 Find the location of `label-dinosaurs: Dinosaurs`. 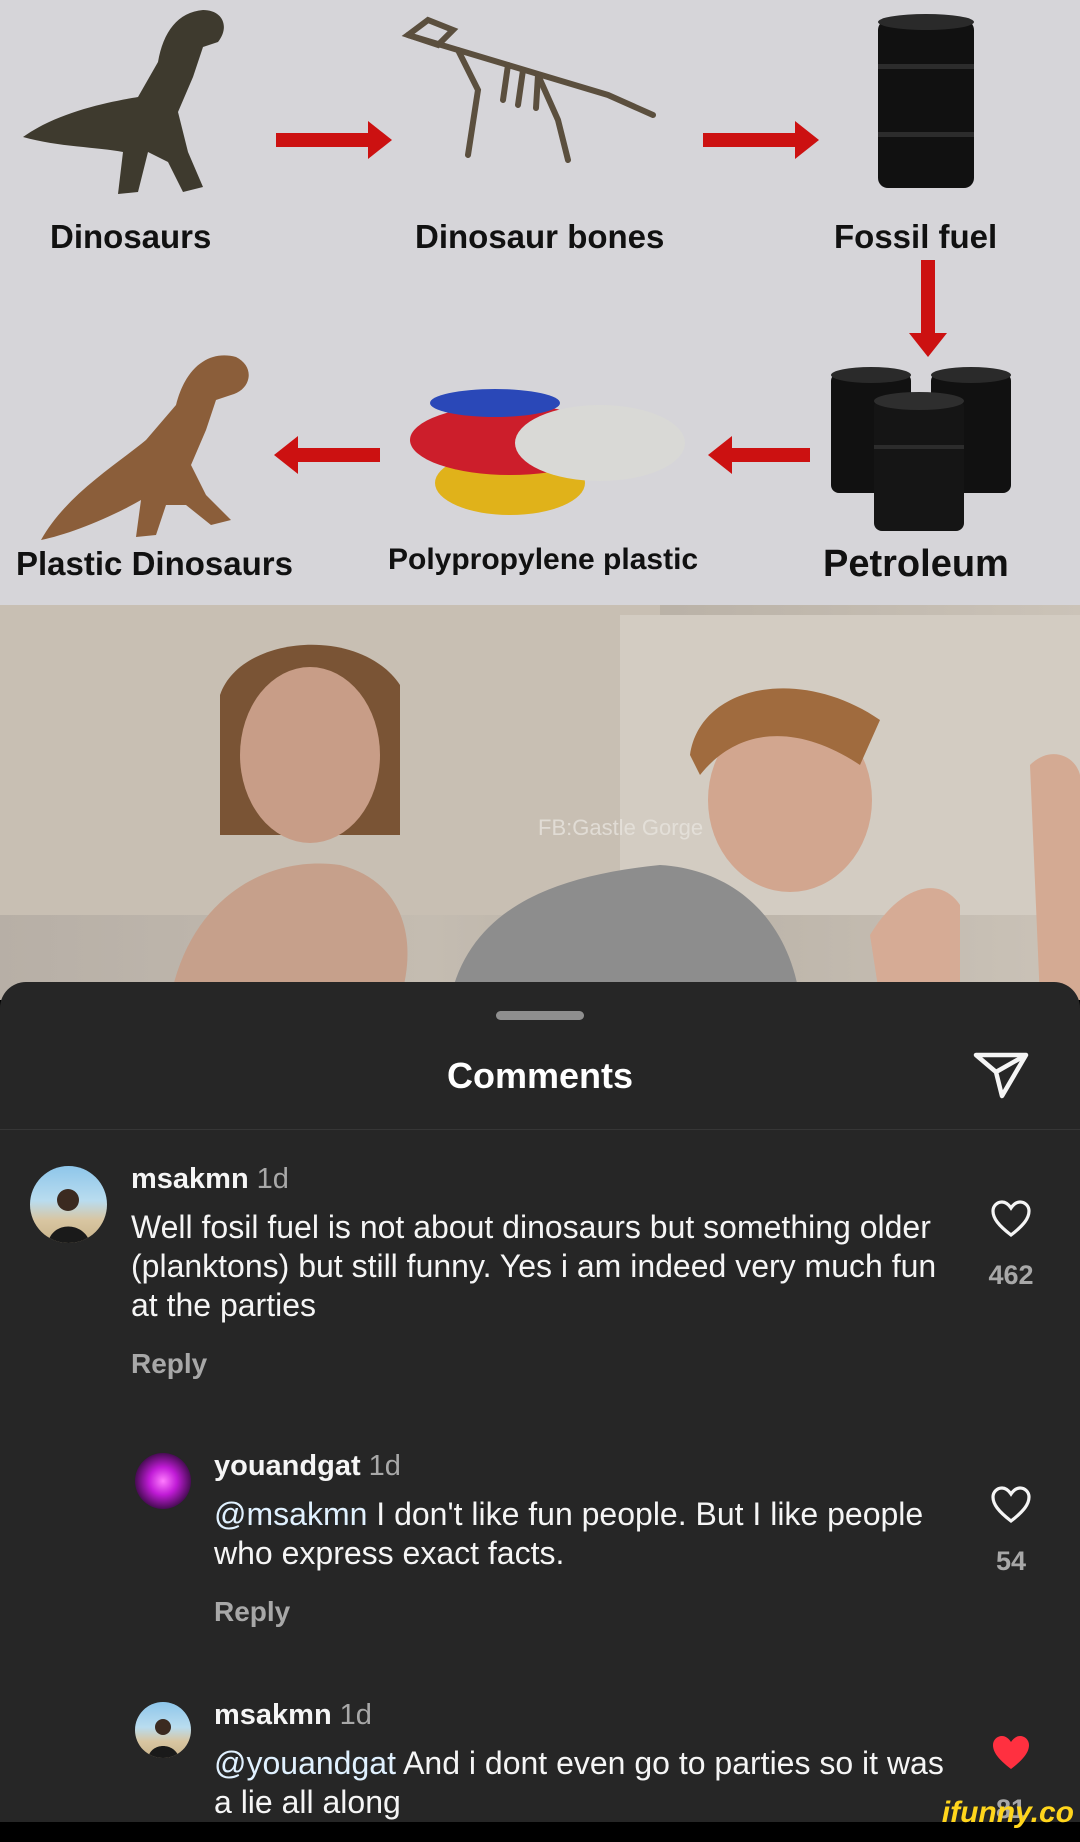

label-dinosaurs: Dinosaurs is located at coordinates (131, 236).